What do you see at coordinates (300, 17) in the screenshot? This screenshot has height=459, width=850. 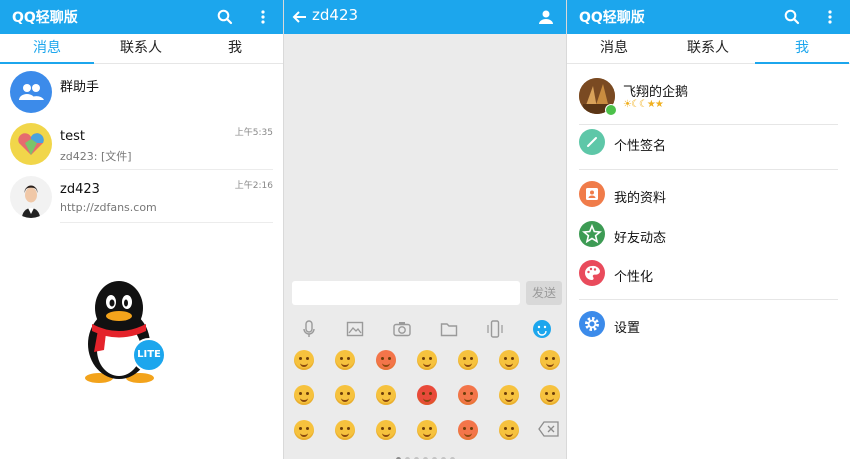 I see `back-arrow-icon` at bounding box center [300, 17].